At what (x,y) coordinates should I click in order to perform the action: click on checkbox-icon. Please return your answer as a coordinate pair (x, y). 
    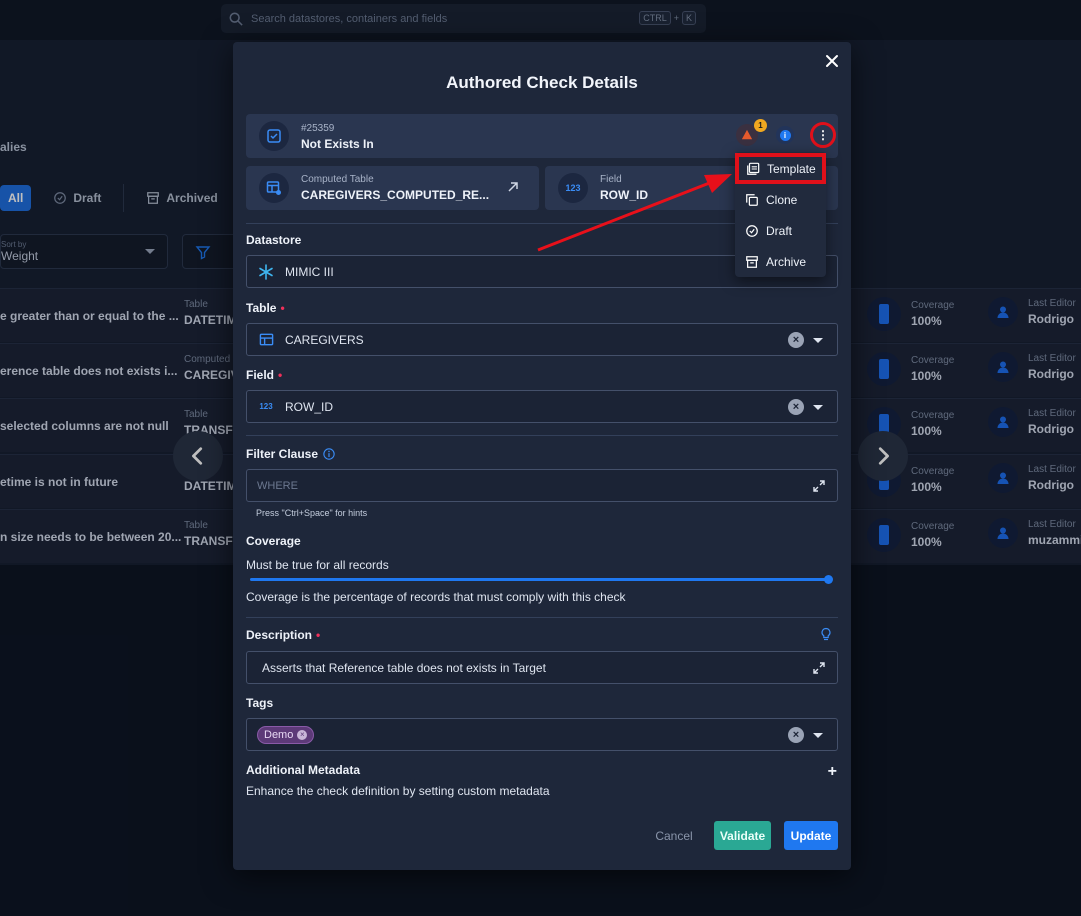
    Looking at the image, I should click on (274, 136).